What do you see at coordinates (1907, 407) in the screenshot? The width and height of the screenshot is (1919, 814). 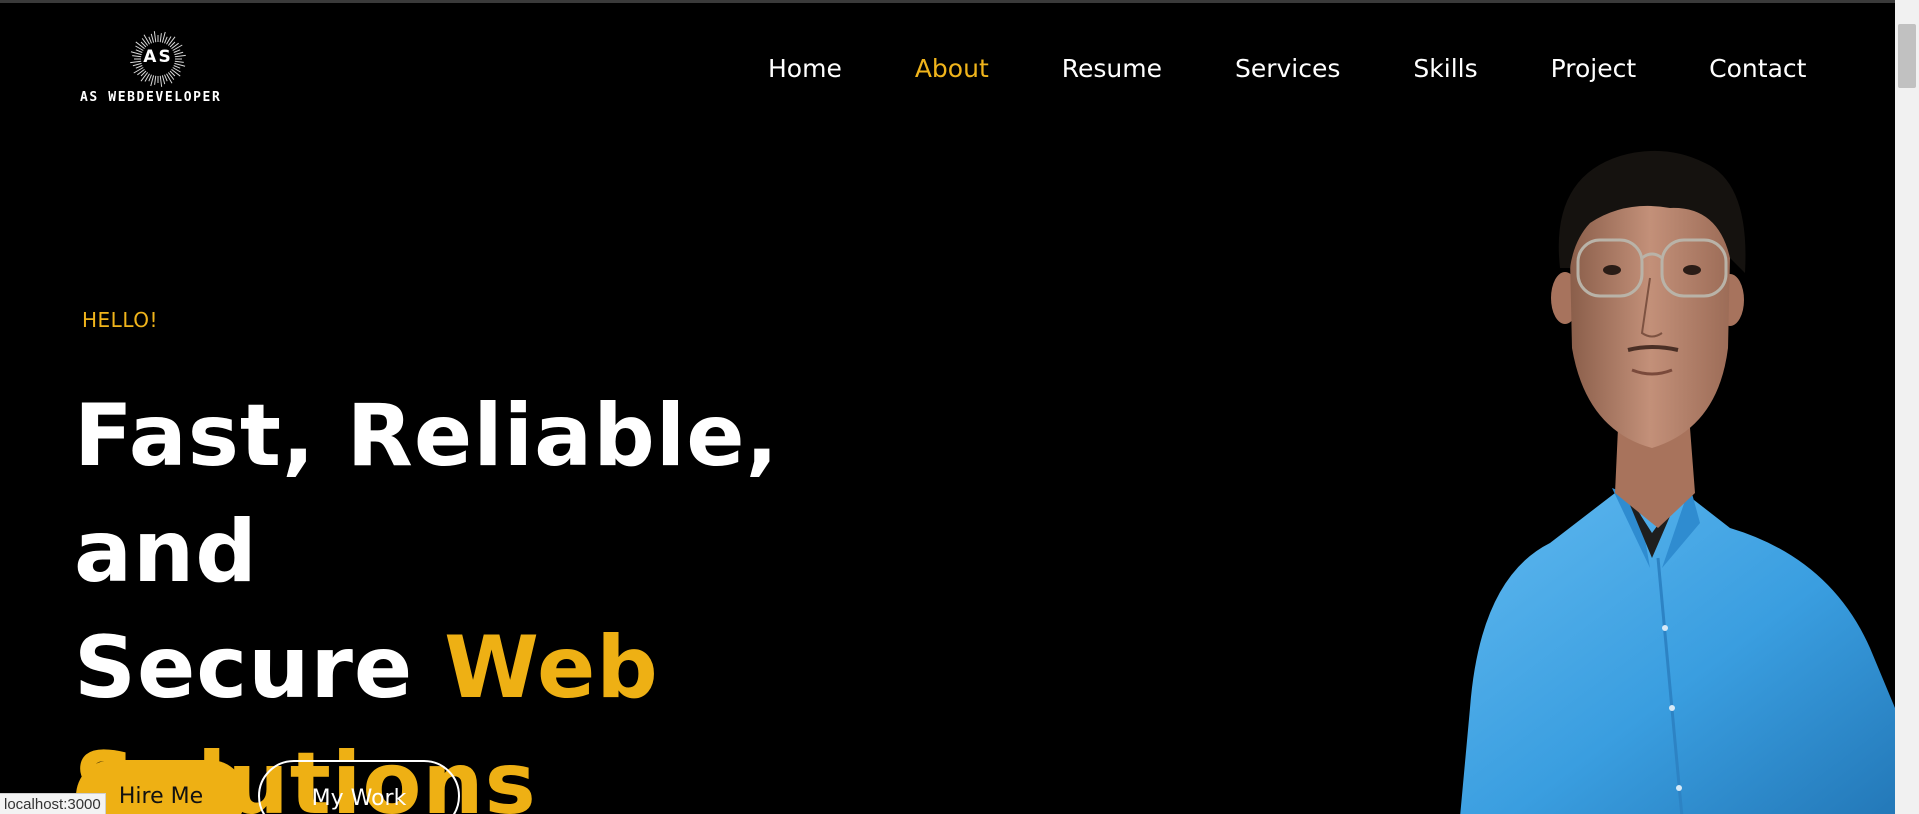 I see `vertical-scrollbar` at bounding box center [1907, 407].